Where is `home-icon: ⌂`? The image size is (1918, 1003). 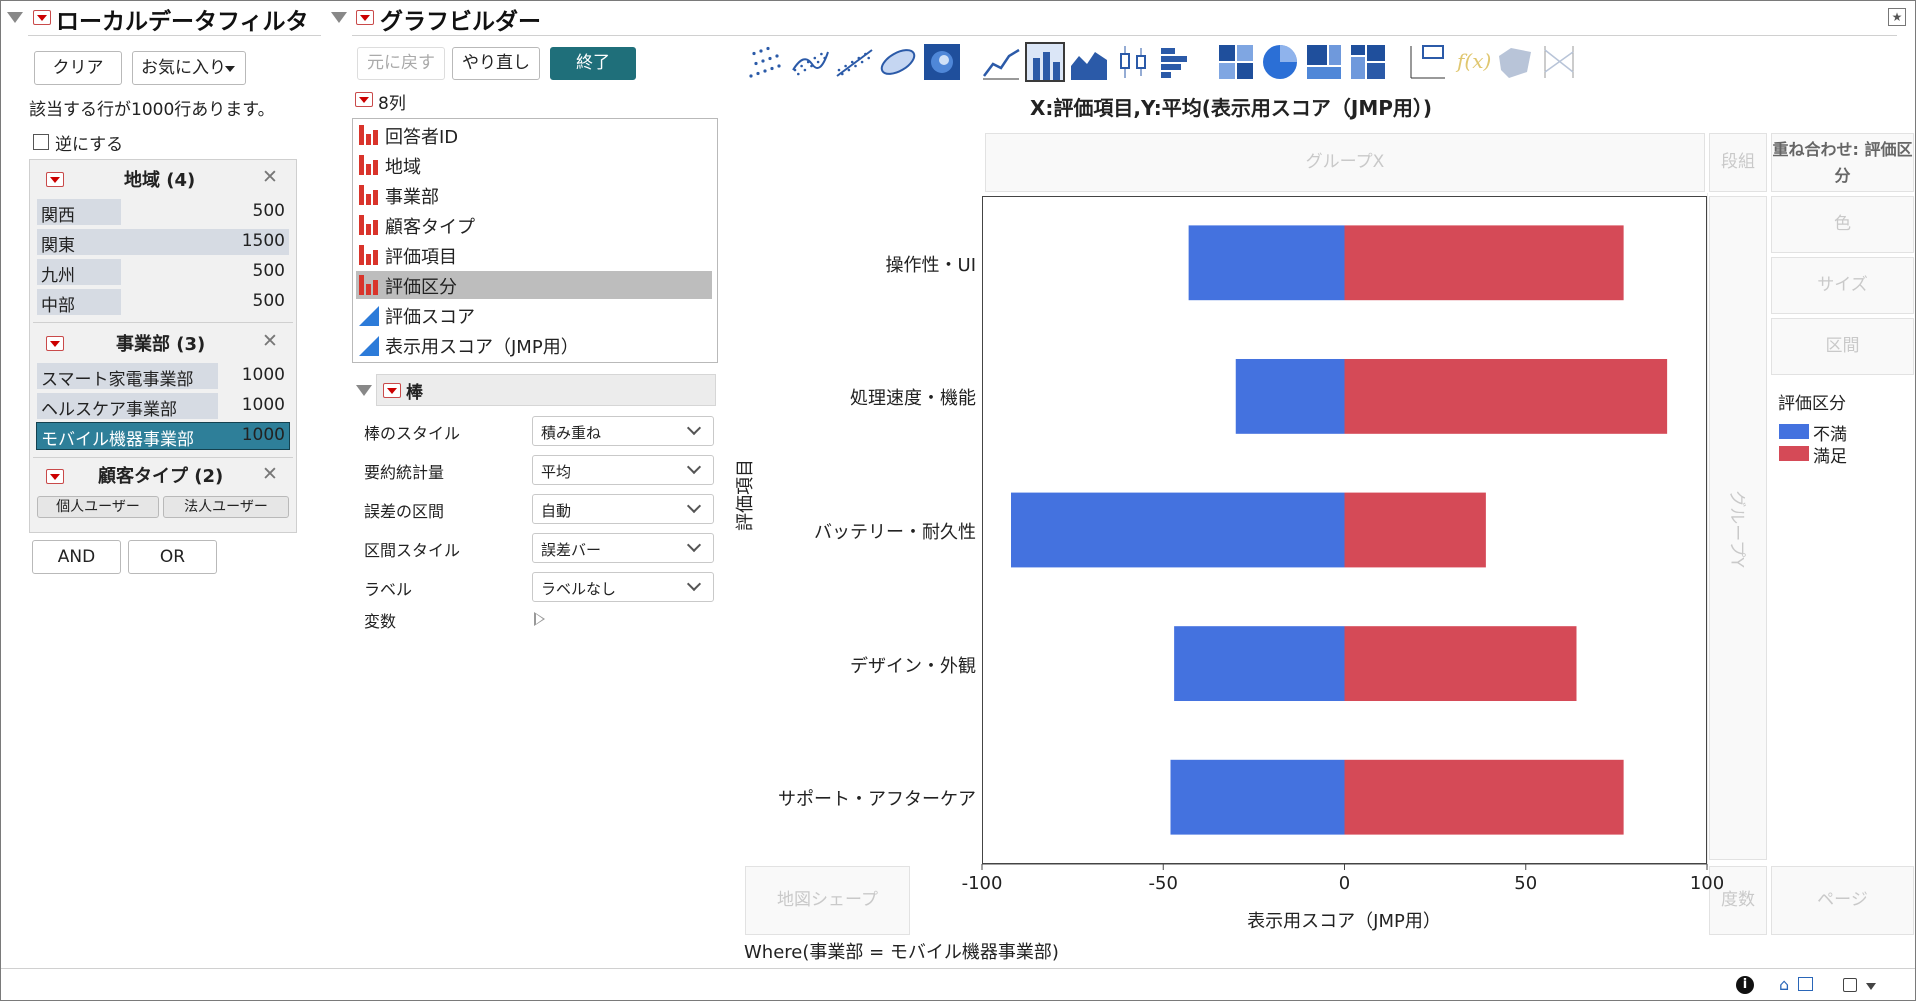
home-icon: ⌂ is located at coordinates (1784, 984).